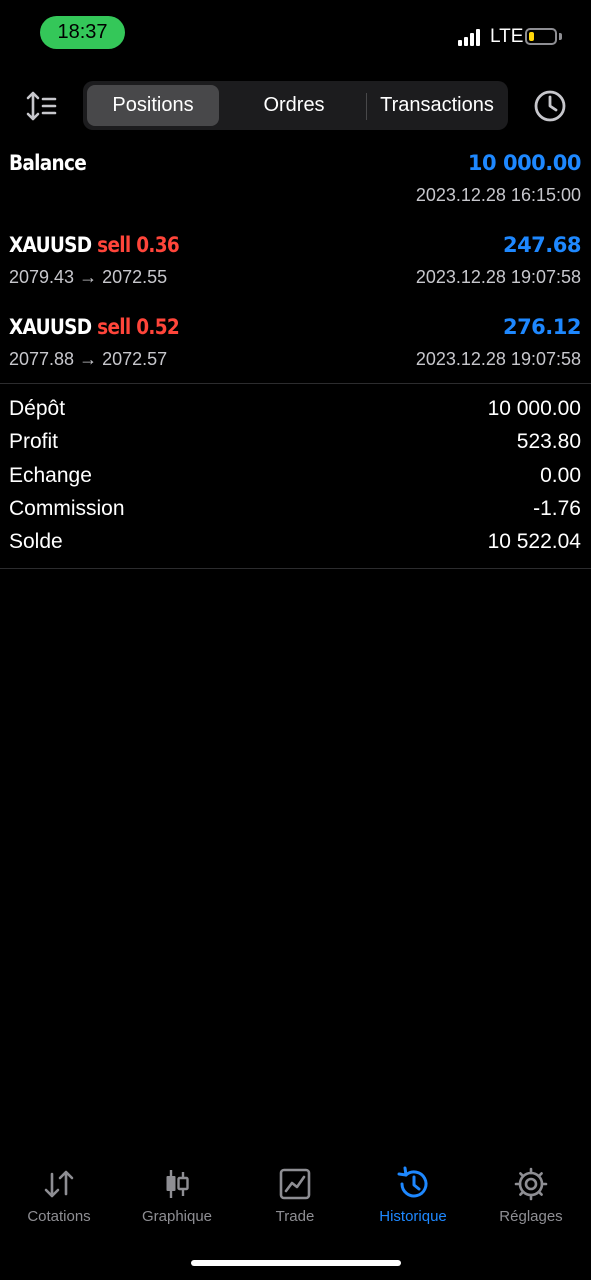 The width and height of the screenshot is (591, 1280). Describe the element at coordinates (296, 1263) in the screenshot. I see `home-indicator` at that location.